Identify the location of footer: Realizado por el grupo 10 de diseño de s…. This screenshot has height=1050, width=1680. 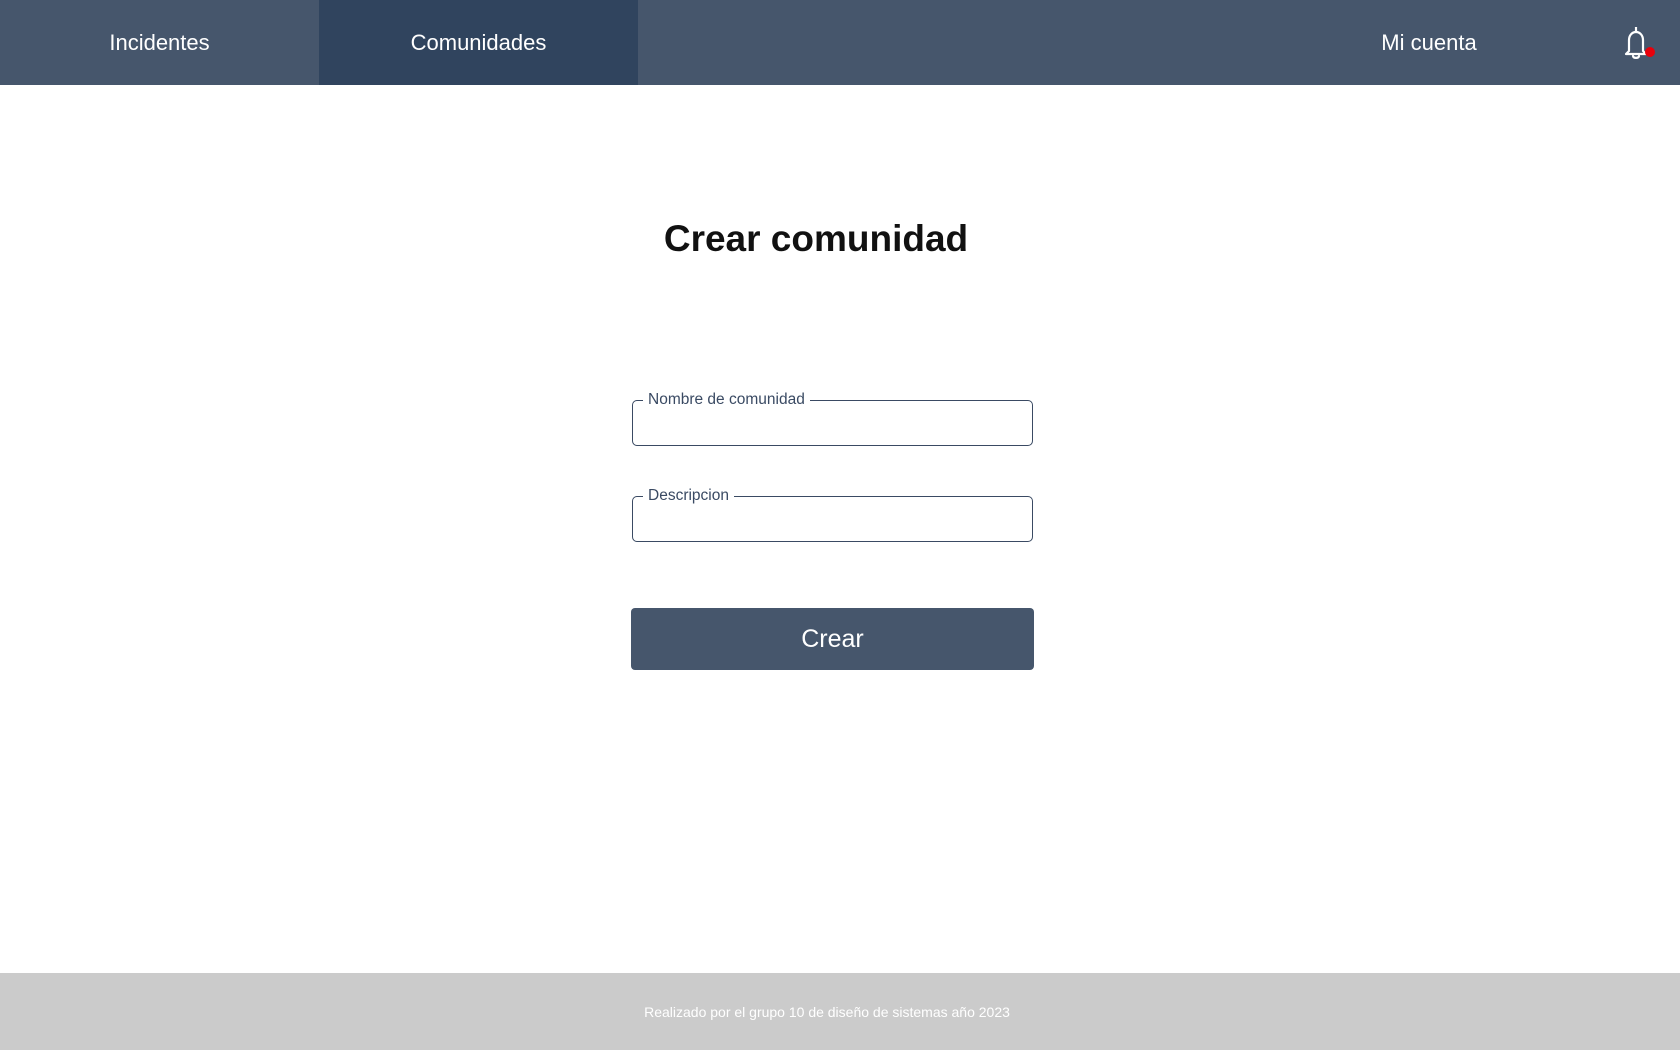
(840, 1011).